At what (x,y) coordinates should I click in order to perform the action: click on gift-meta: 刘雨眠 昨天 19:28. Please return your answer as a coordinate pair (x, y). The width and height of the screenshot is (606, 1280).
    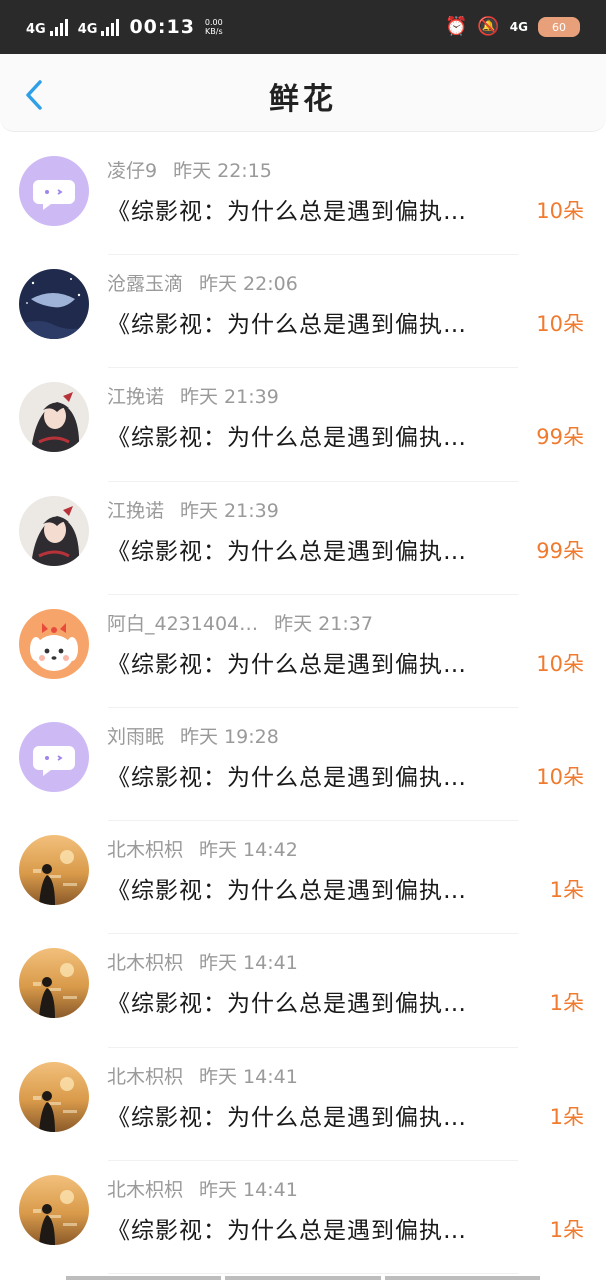
    Looking at the image, I should click on (193, 735).